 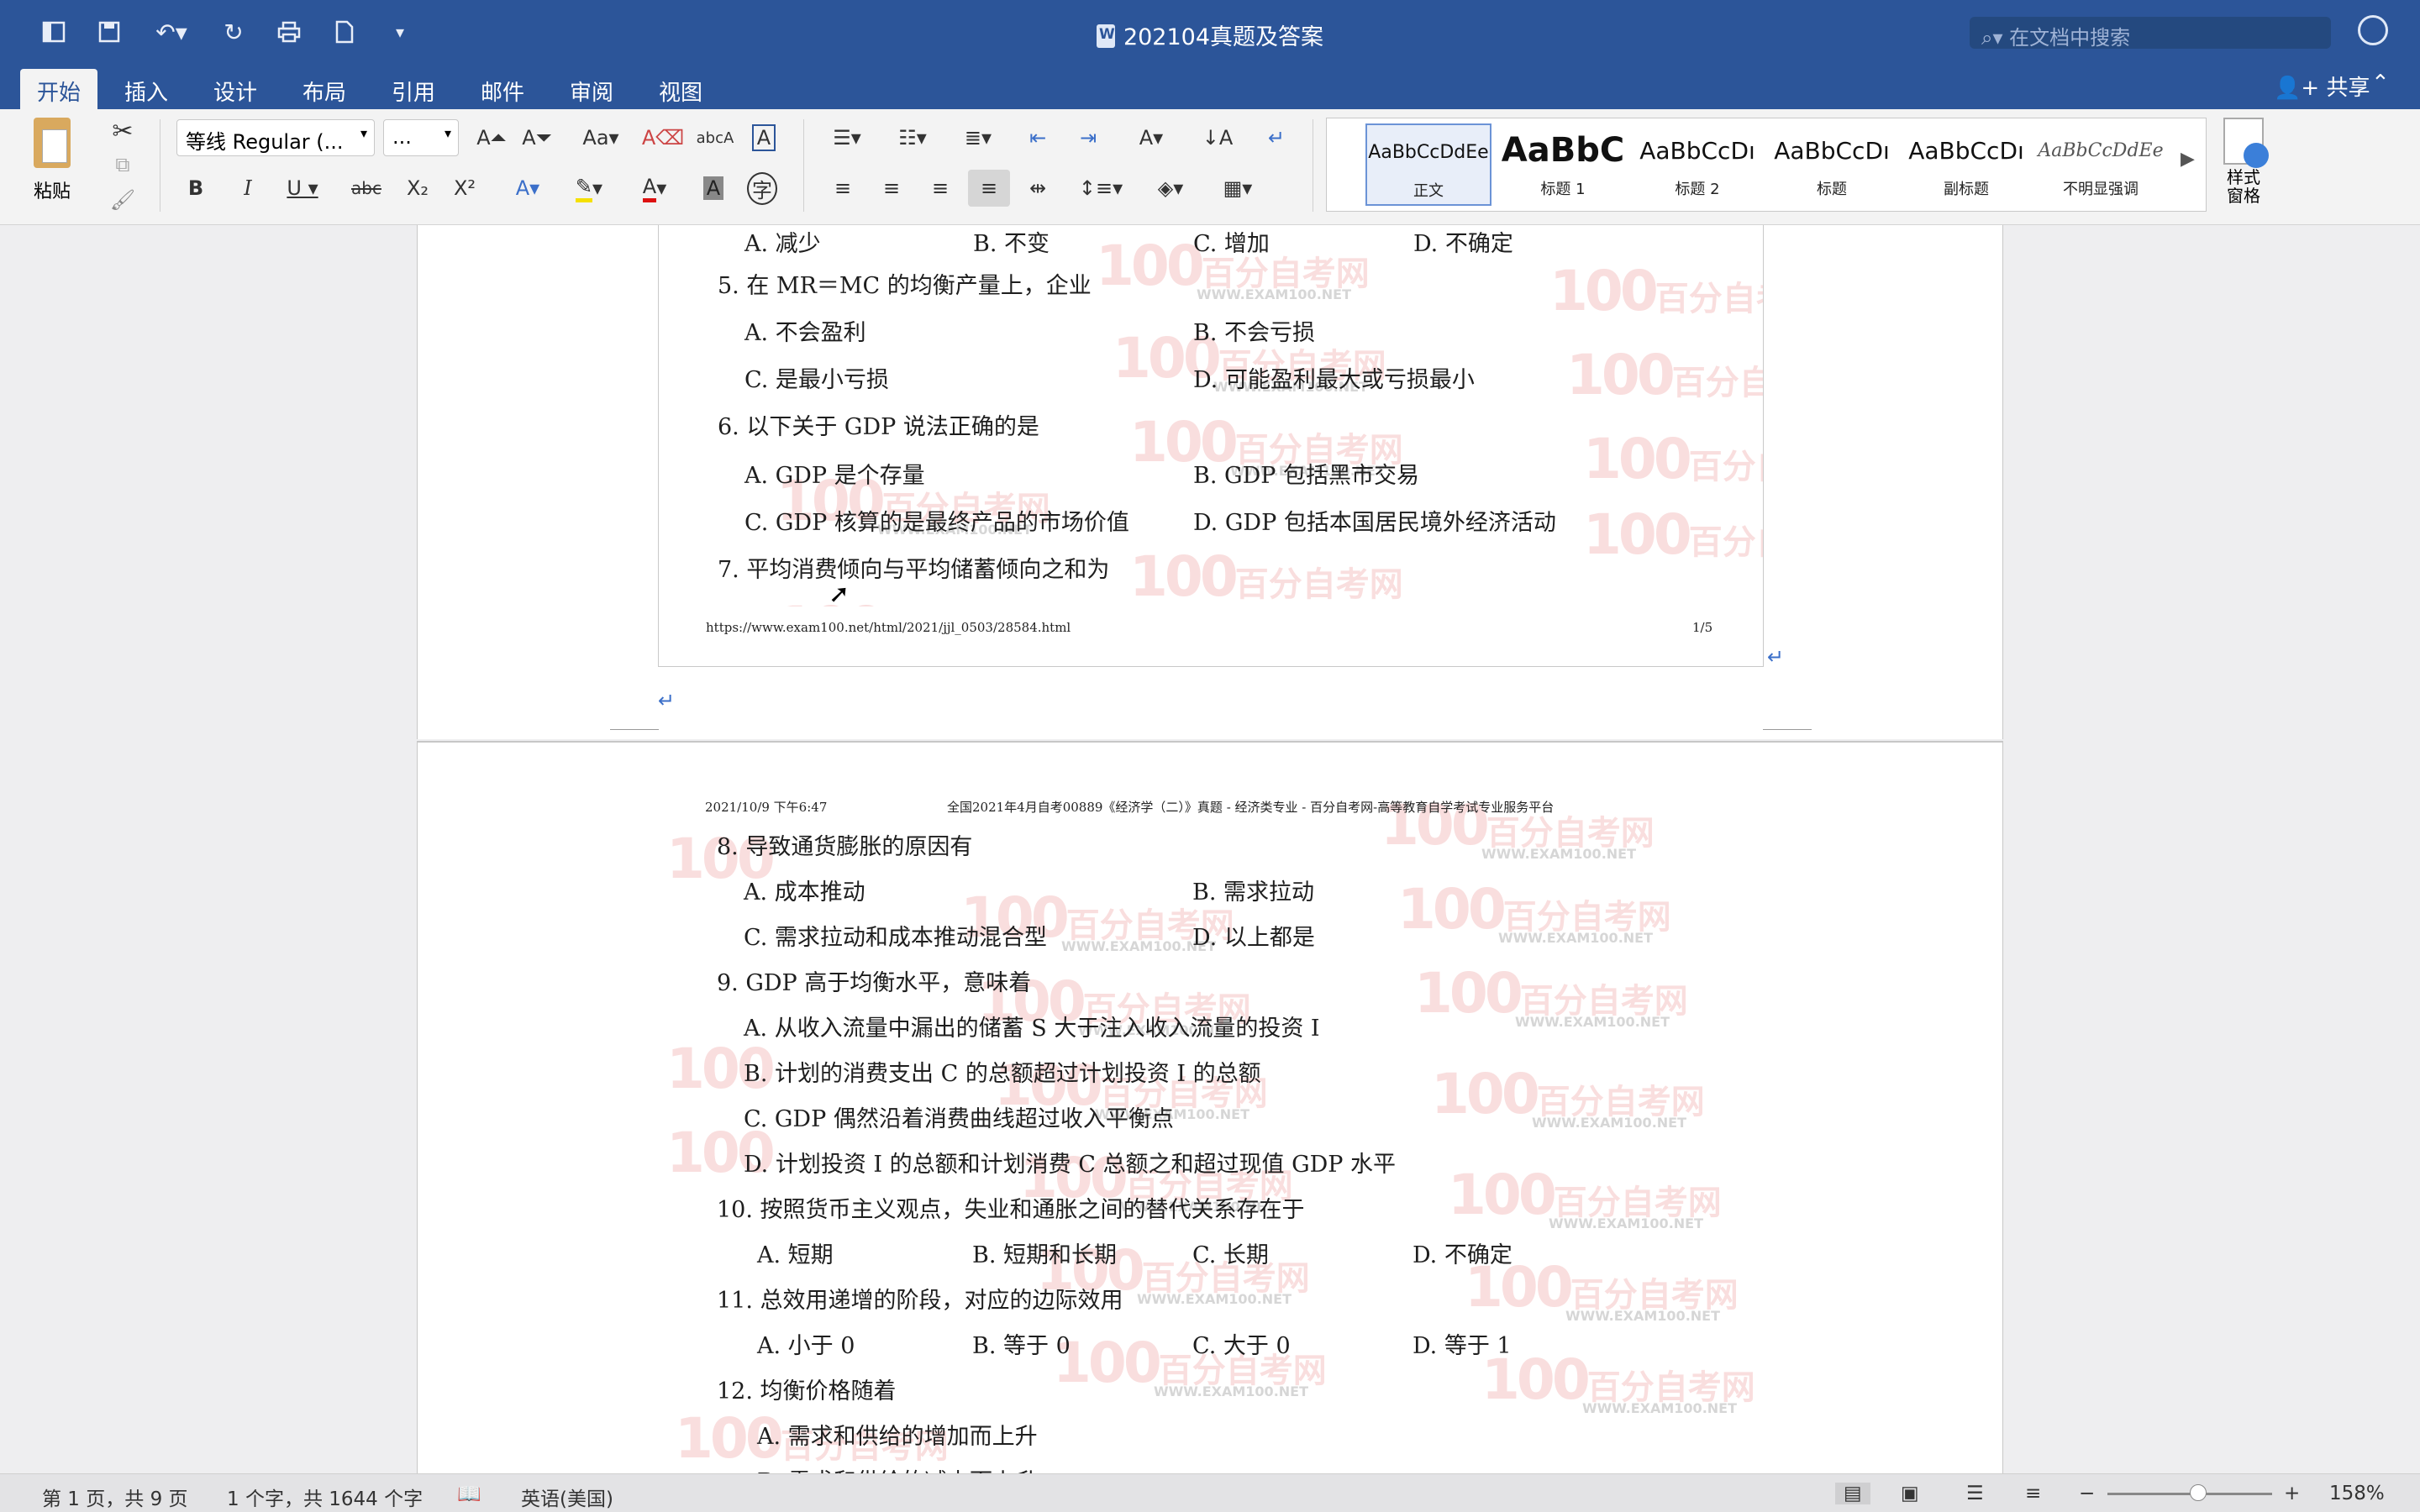 What do you see at coordinates (1318, 584) in the screenshot?
I see `watermark-brand: 百分自考网` at bounding box center [1318, 584].